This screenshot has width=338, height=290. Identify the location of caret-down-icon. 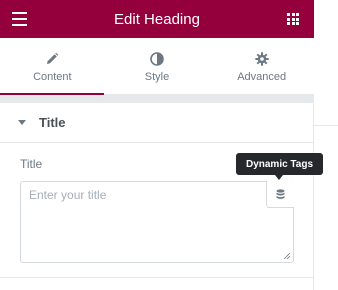
(22, 122).